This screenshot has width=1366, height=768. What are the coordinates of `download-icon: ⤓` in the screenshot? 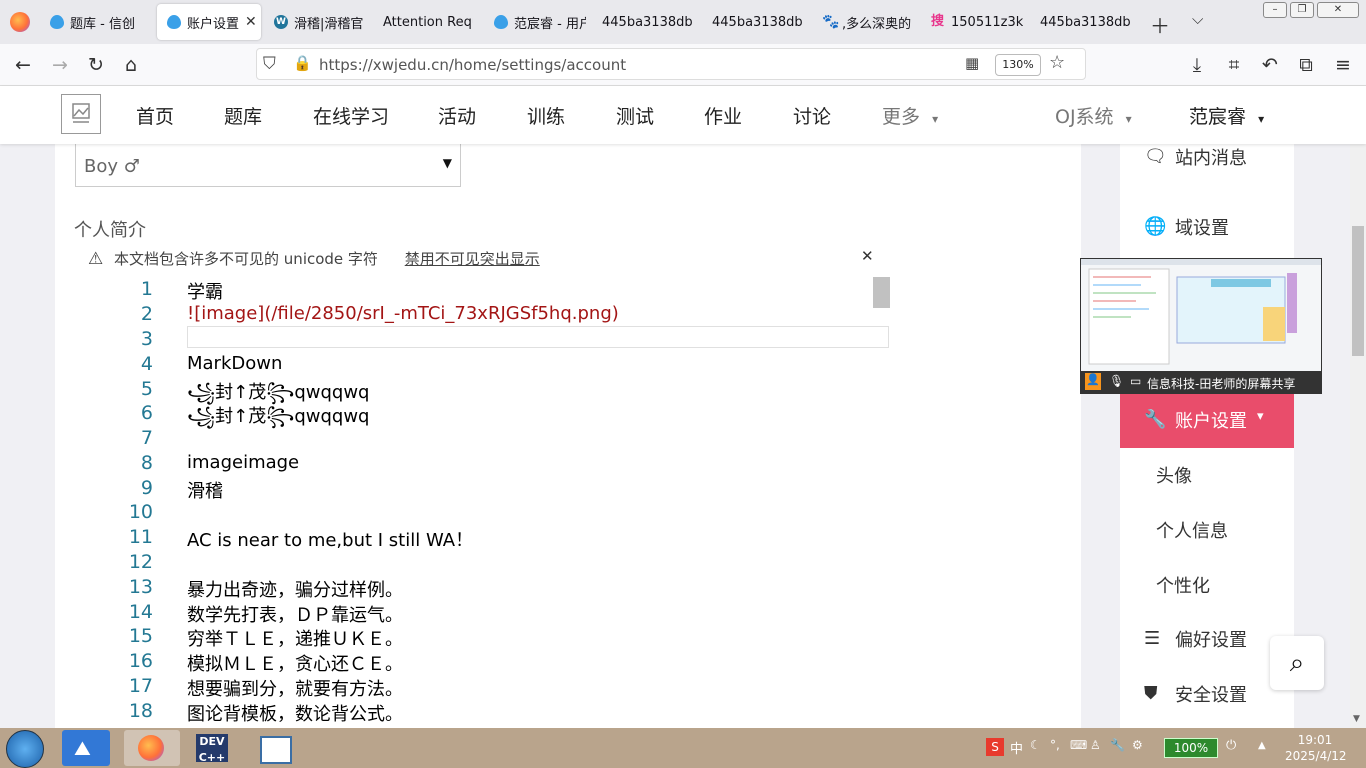 It's located at (1197, 65).